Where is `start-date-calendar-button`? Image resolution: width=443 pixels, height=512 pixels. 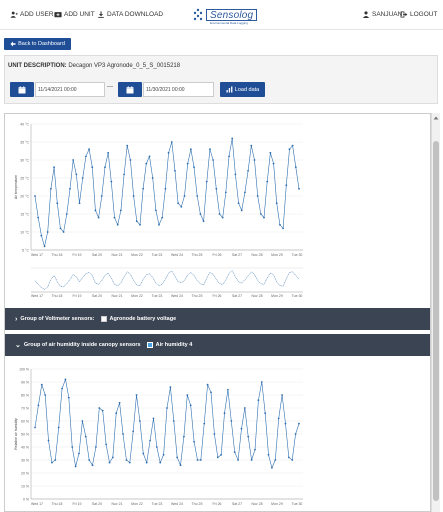 start-date-calendar-button is located at coordinates (22, 89).